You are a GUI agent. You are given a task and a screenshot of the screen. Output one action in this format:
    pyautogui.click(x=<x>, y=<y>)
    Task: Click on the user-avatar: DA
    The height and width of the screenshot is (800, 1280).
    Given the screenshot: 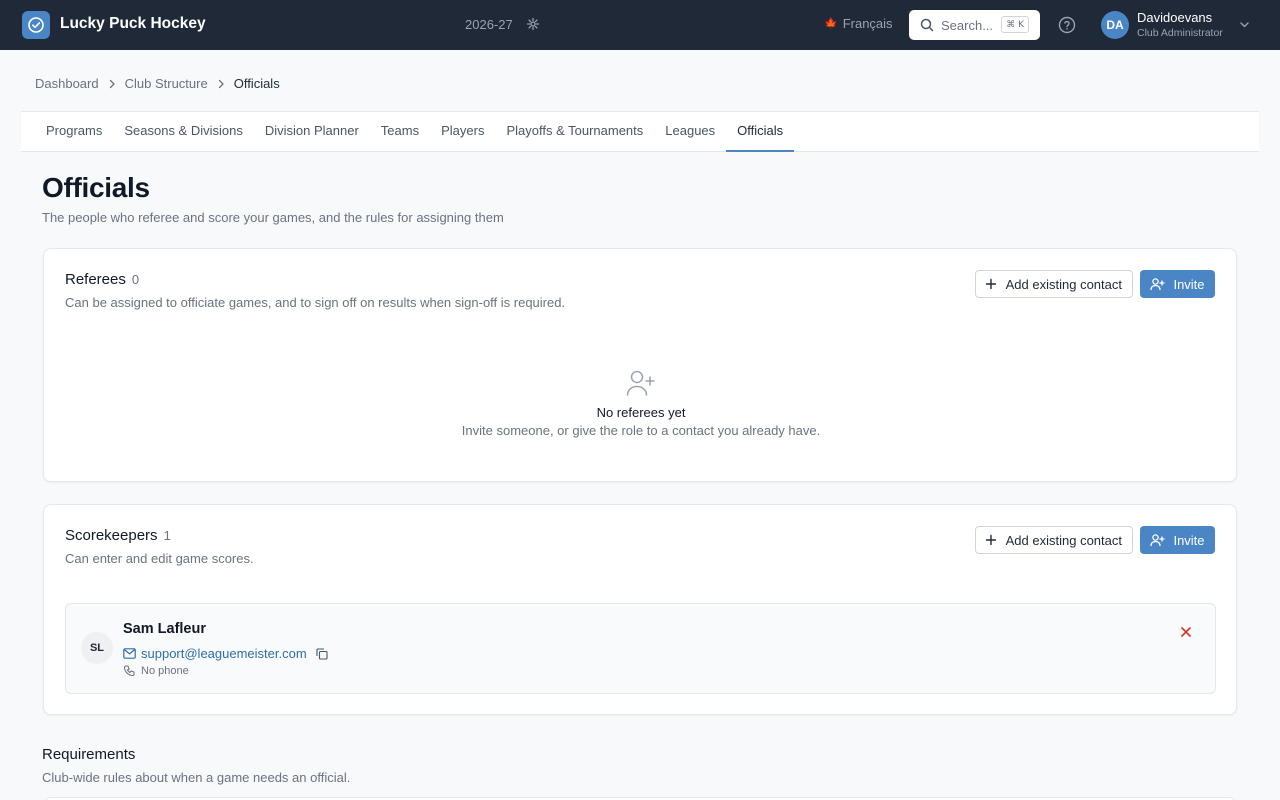 What is the action you would take?
    pyautogui.click(x=1115, y=25)
    